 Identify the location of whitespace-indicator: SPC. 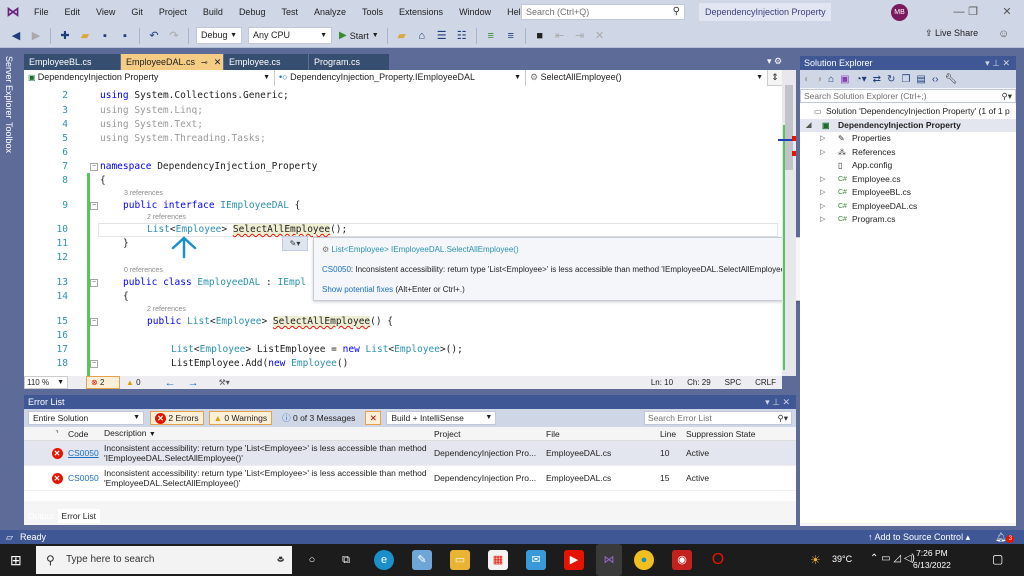
(733, 382).